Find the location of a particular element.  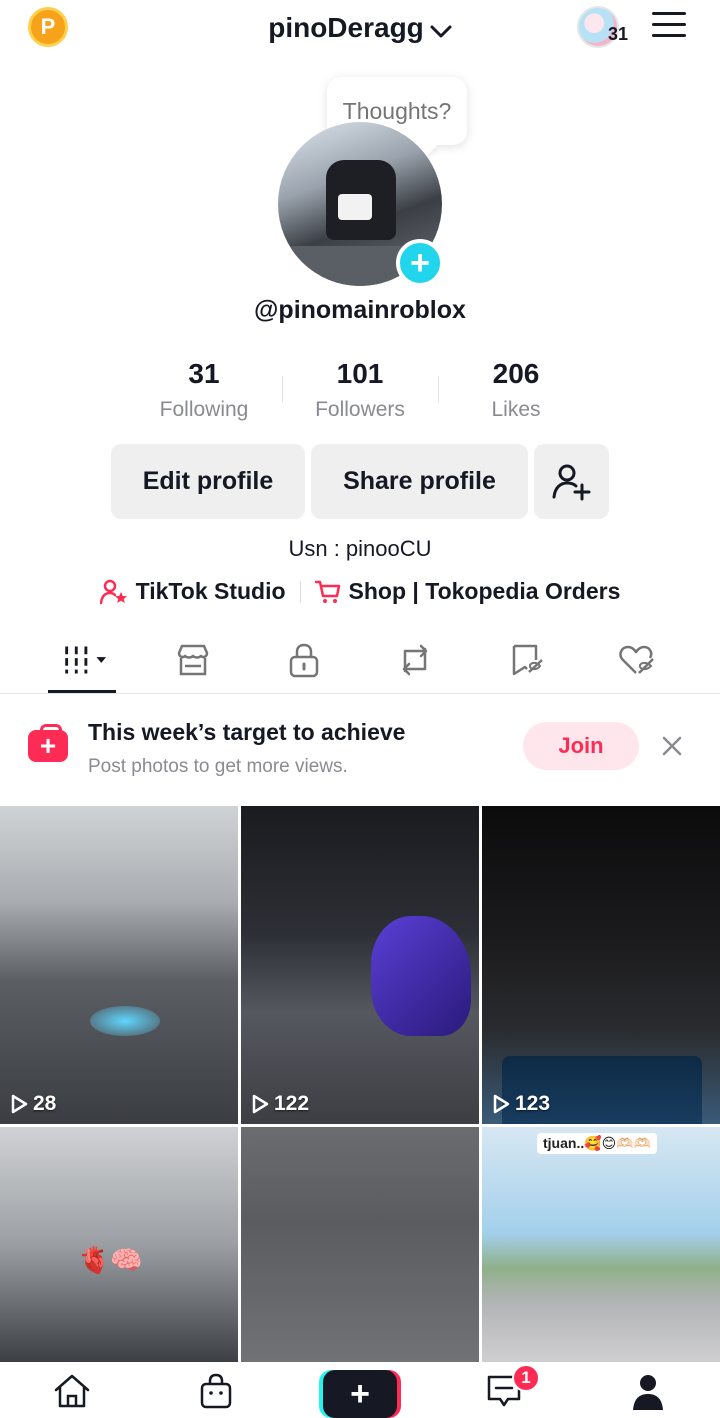

profile-handle: @pinomainroblox is located at coordinates (360, 310).